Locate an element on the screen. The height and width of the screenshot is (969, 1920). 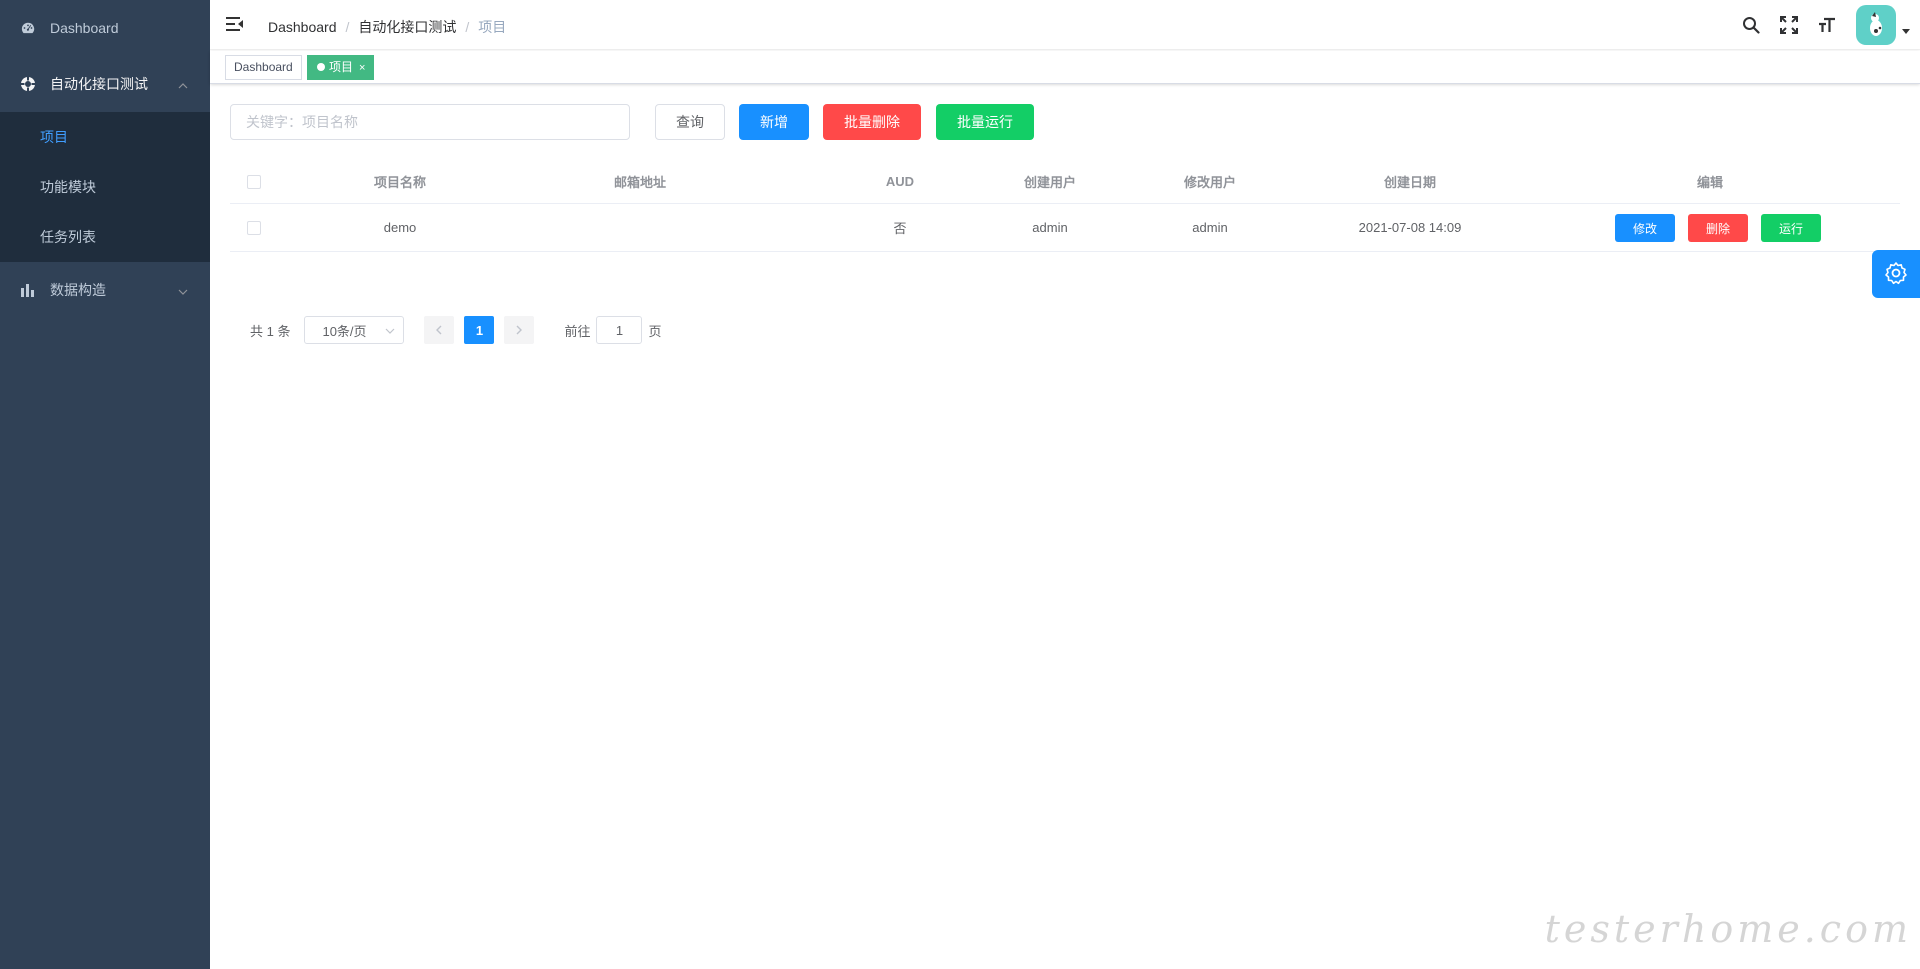
select-all-cell is located at coordinates (254, 181).